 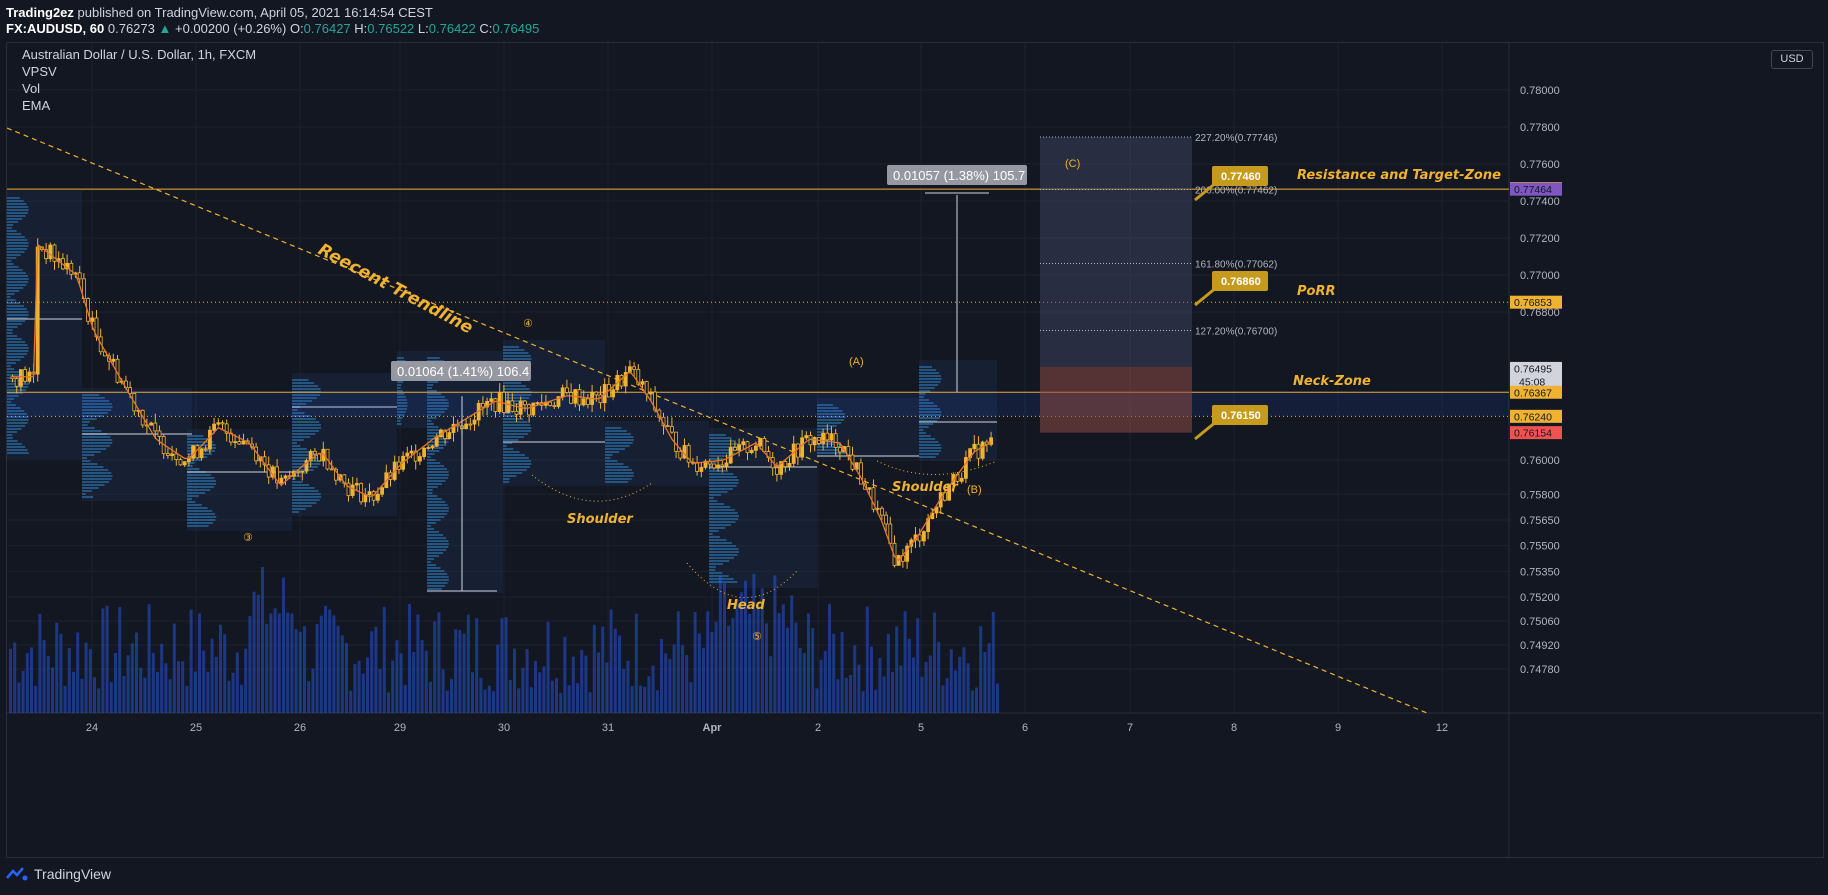 What do you see at coordinates (1316, 291) in the screenshot?
I see `porr-annotation: PoRR` at bounding box center [1316, 291].